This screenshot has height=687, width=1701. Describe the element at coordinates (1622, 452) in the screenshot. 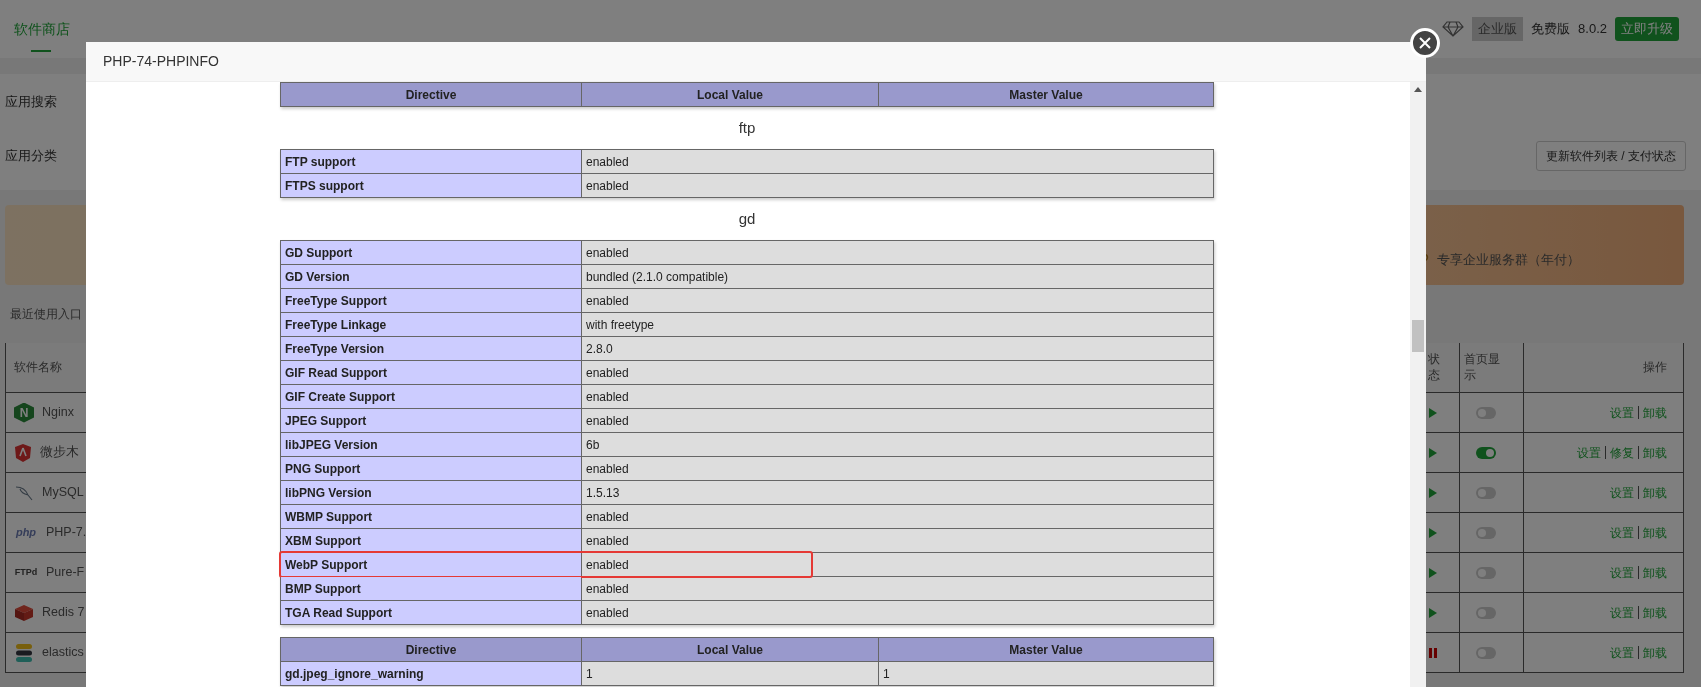

I see `action-link: 修复` at that location.